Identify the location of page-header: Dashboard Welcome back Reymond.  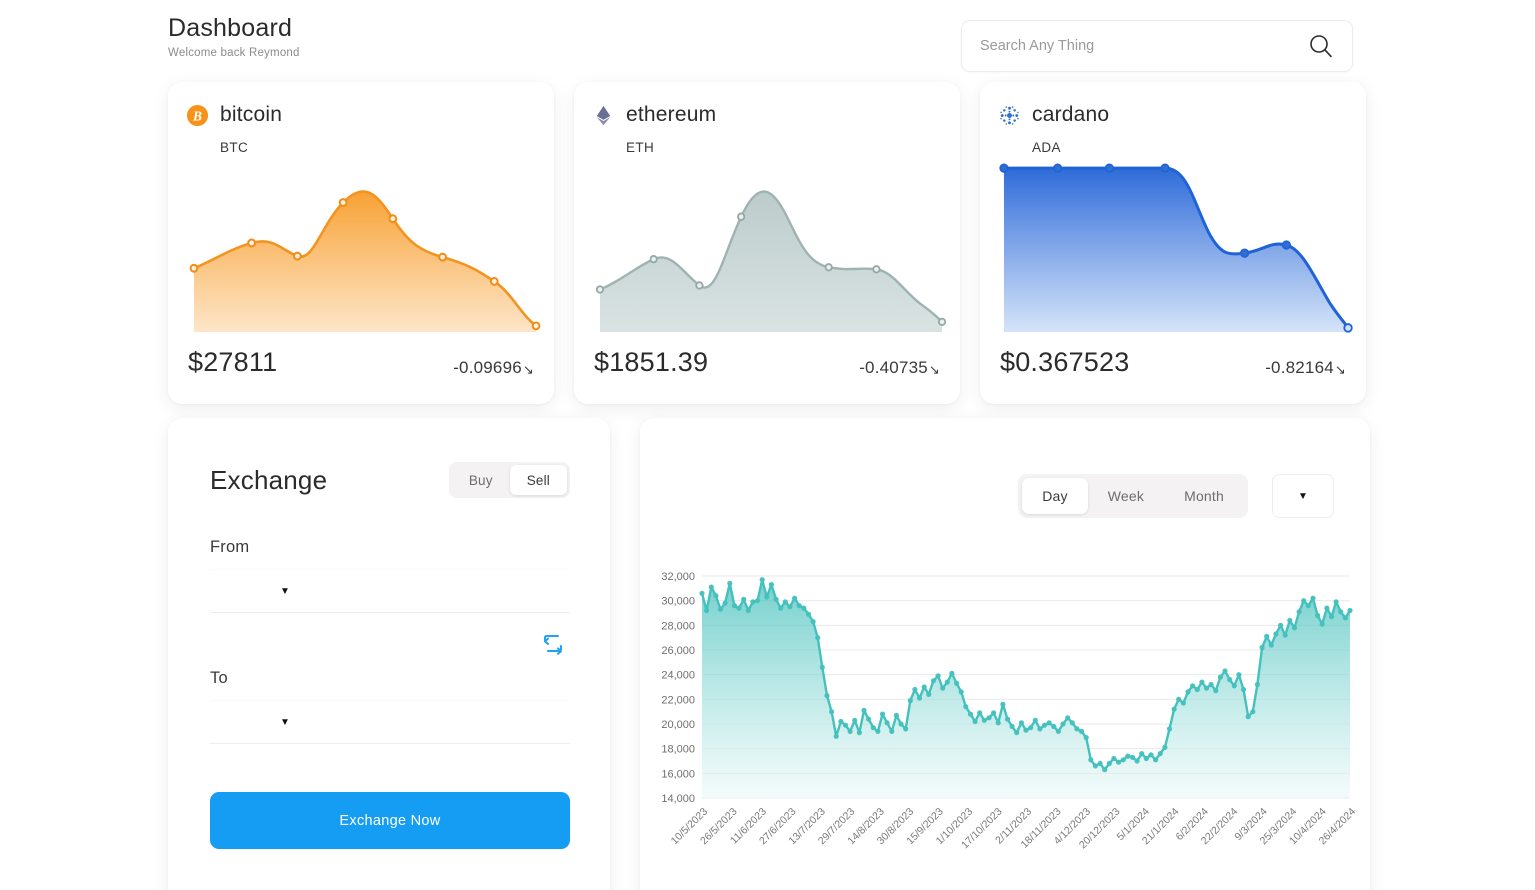
(760, 45).